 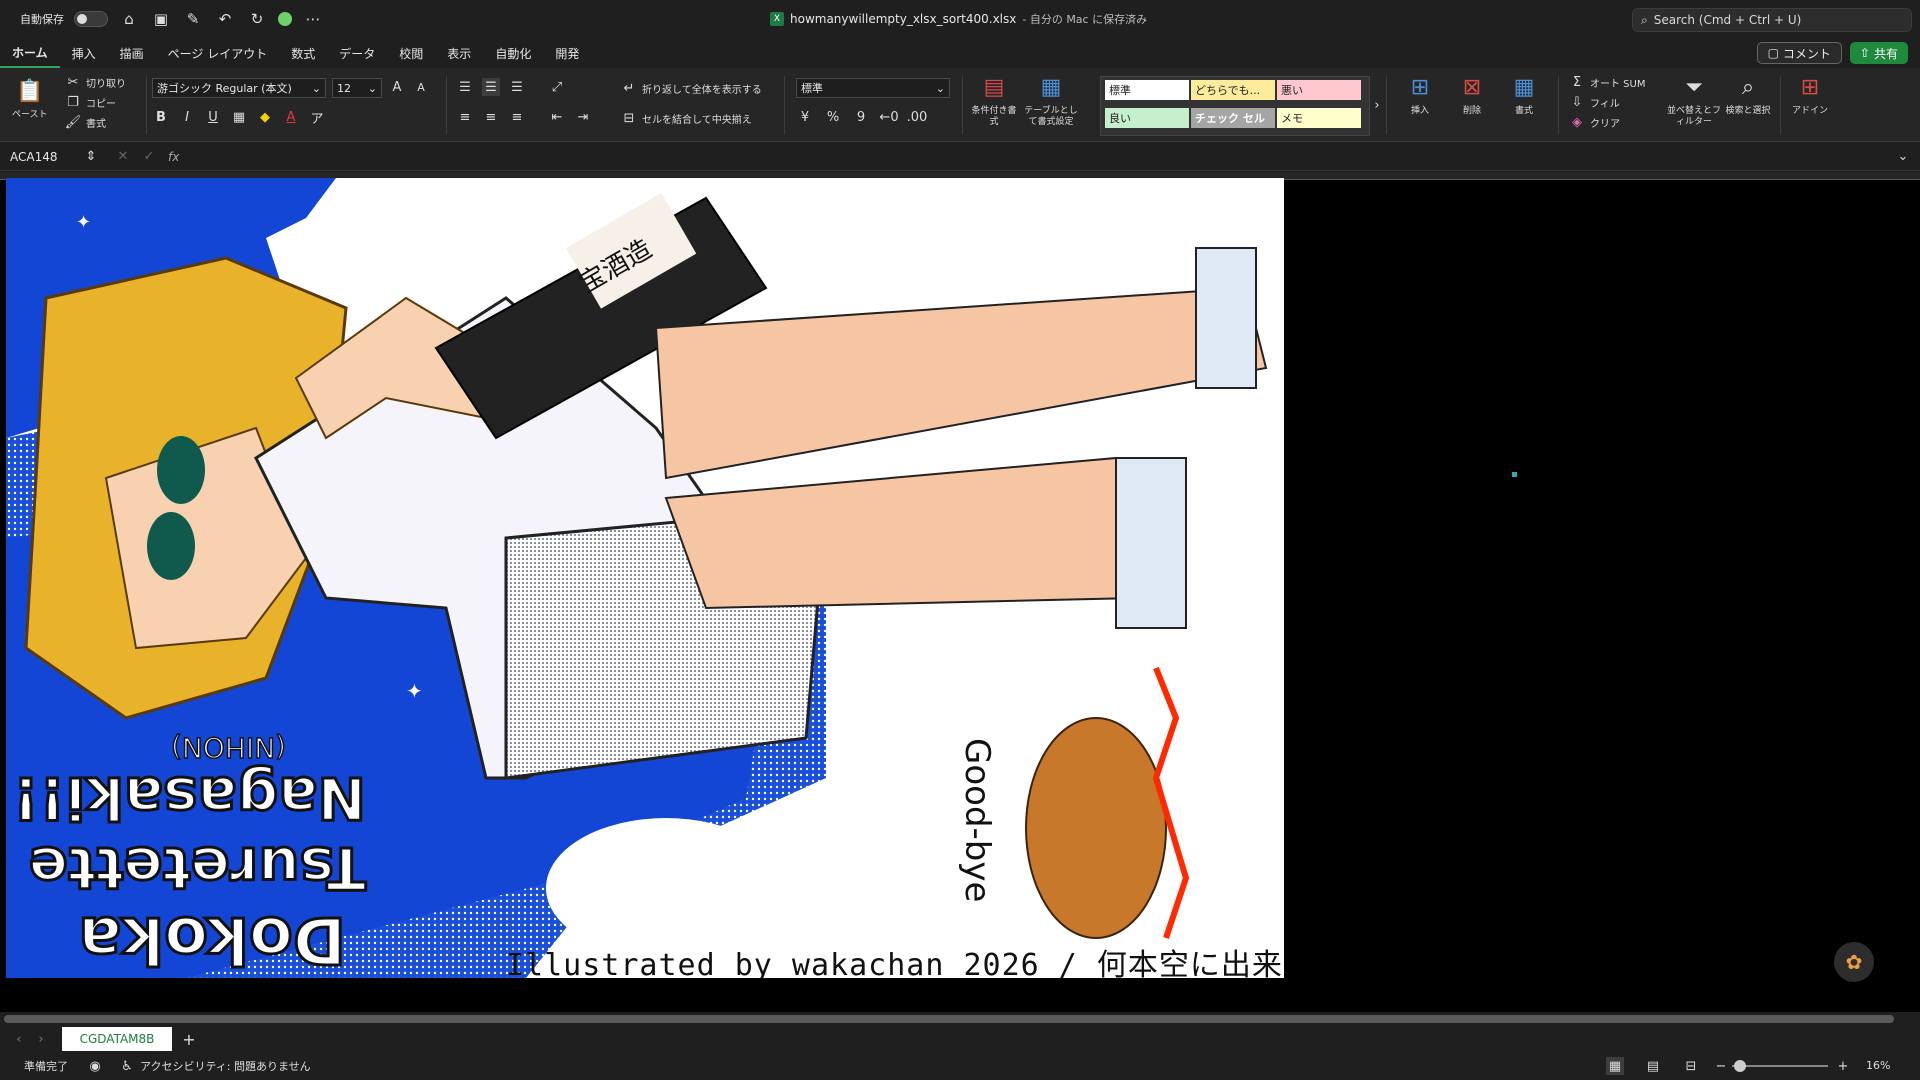 What do you see at coordinates (357, 53) in the screenshot?
I see `tab-data: データ` at bounding box center [357, 53].